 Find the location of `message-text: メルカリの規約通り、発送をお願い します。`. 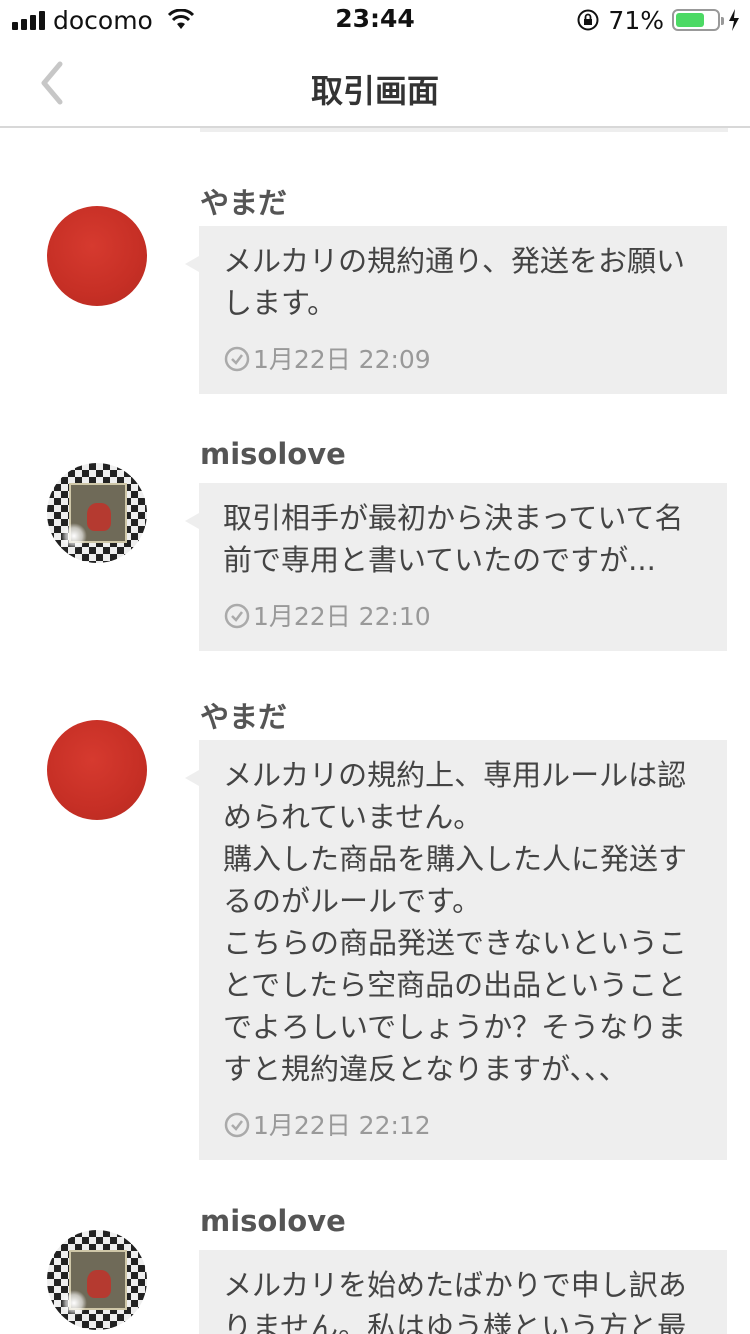

message-text: メルカリの規約通り、発送をお願い します。 is located at coordinates (454, 282).